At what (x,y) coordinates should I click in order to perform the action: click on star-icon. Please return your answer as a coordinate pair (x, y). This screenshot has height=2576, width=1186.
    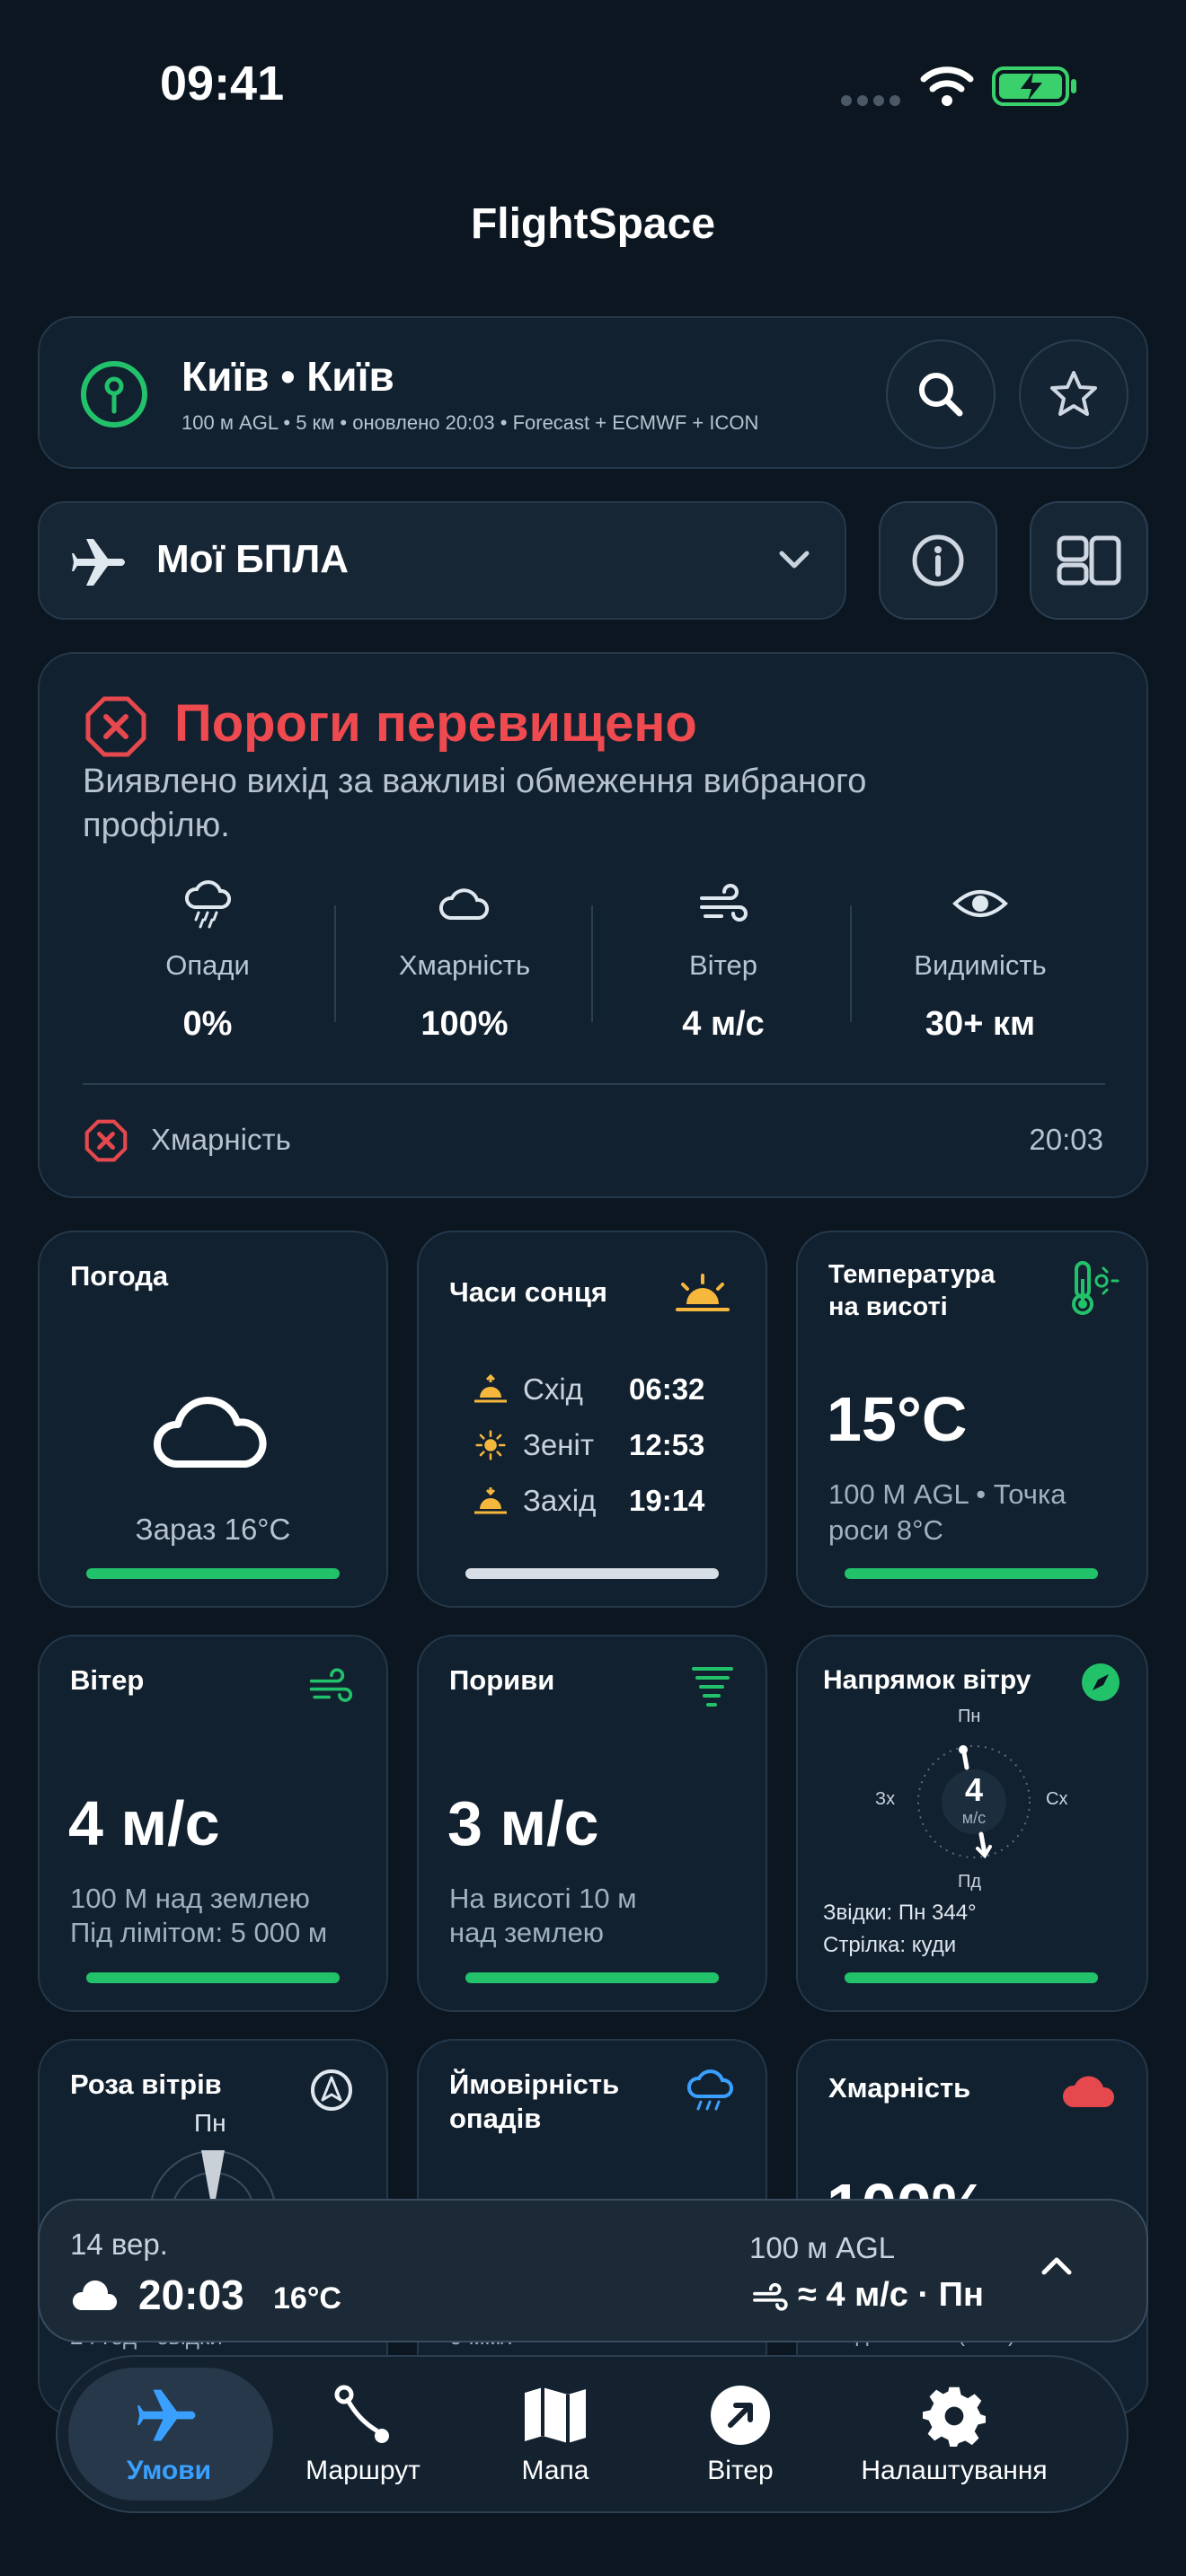
    Looking at the image, I should click on (1073, 393).